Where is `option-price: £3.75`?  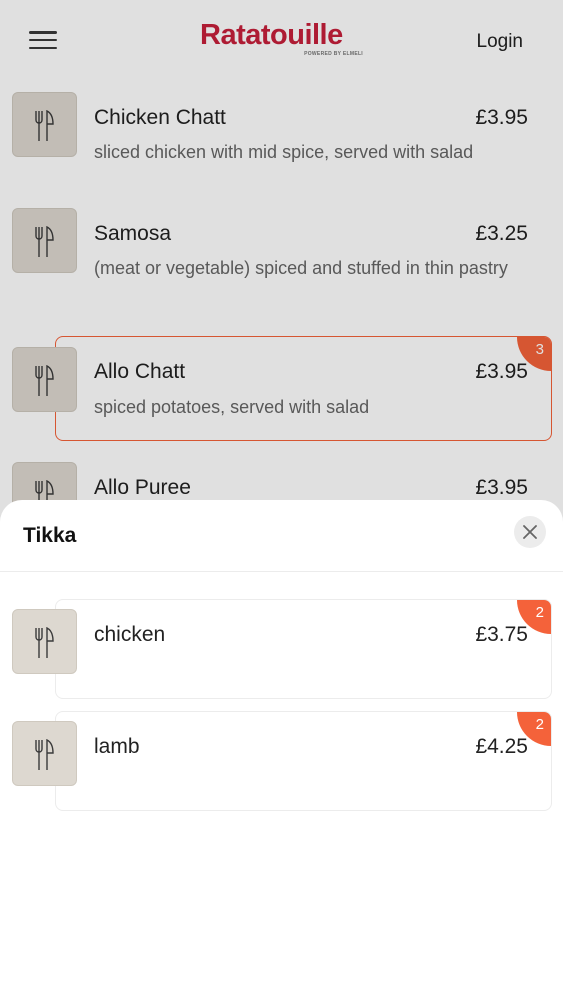 option-price: £3.75 is located at coordinates (501, 634).